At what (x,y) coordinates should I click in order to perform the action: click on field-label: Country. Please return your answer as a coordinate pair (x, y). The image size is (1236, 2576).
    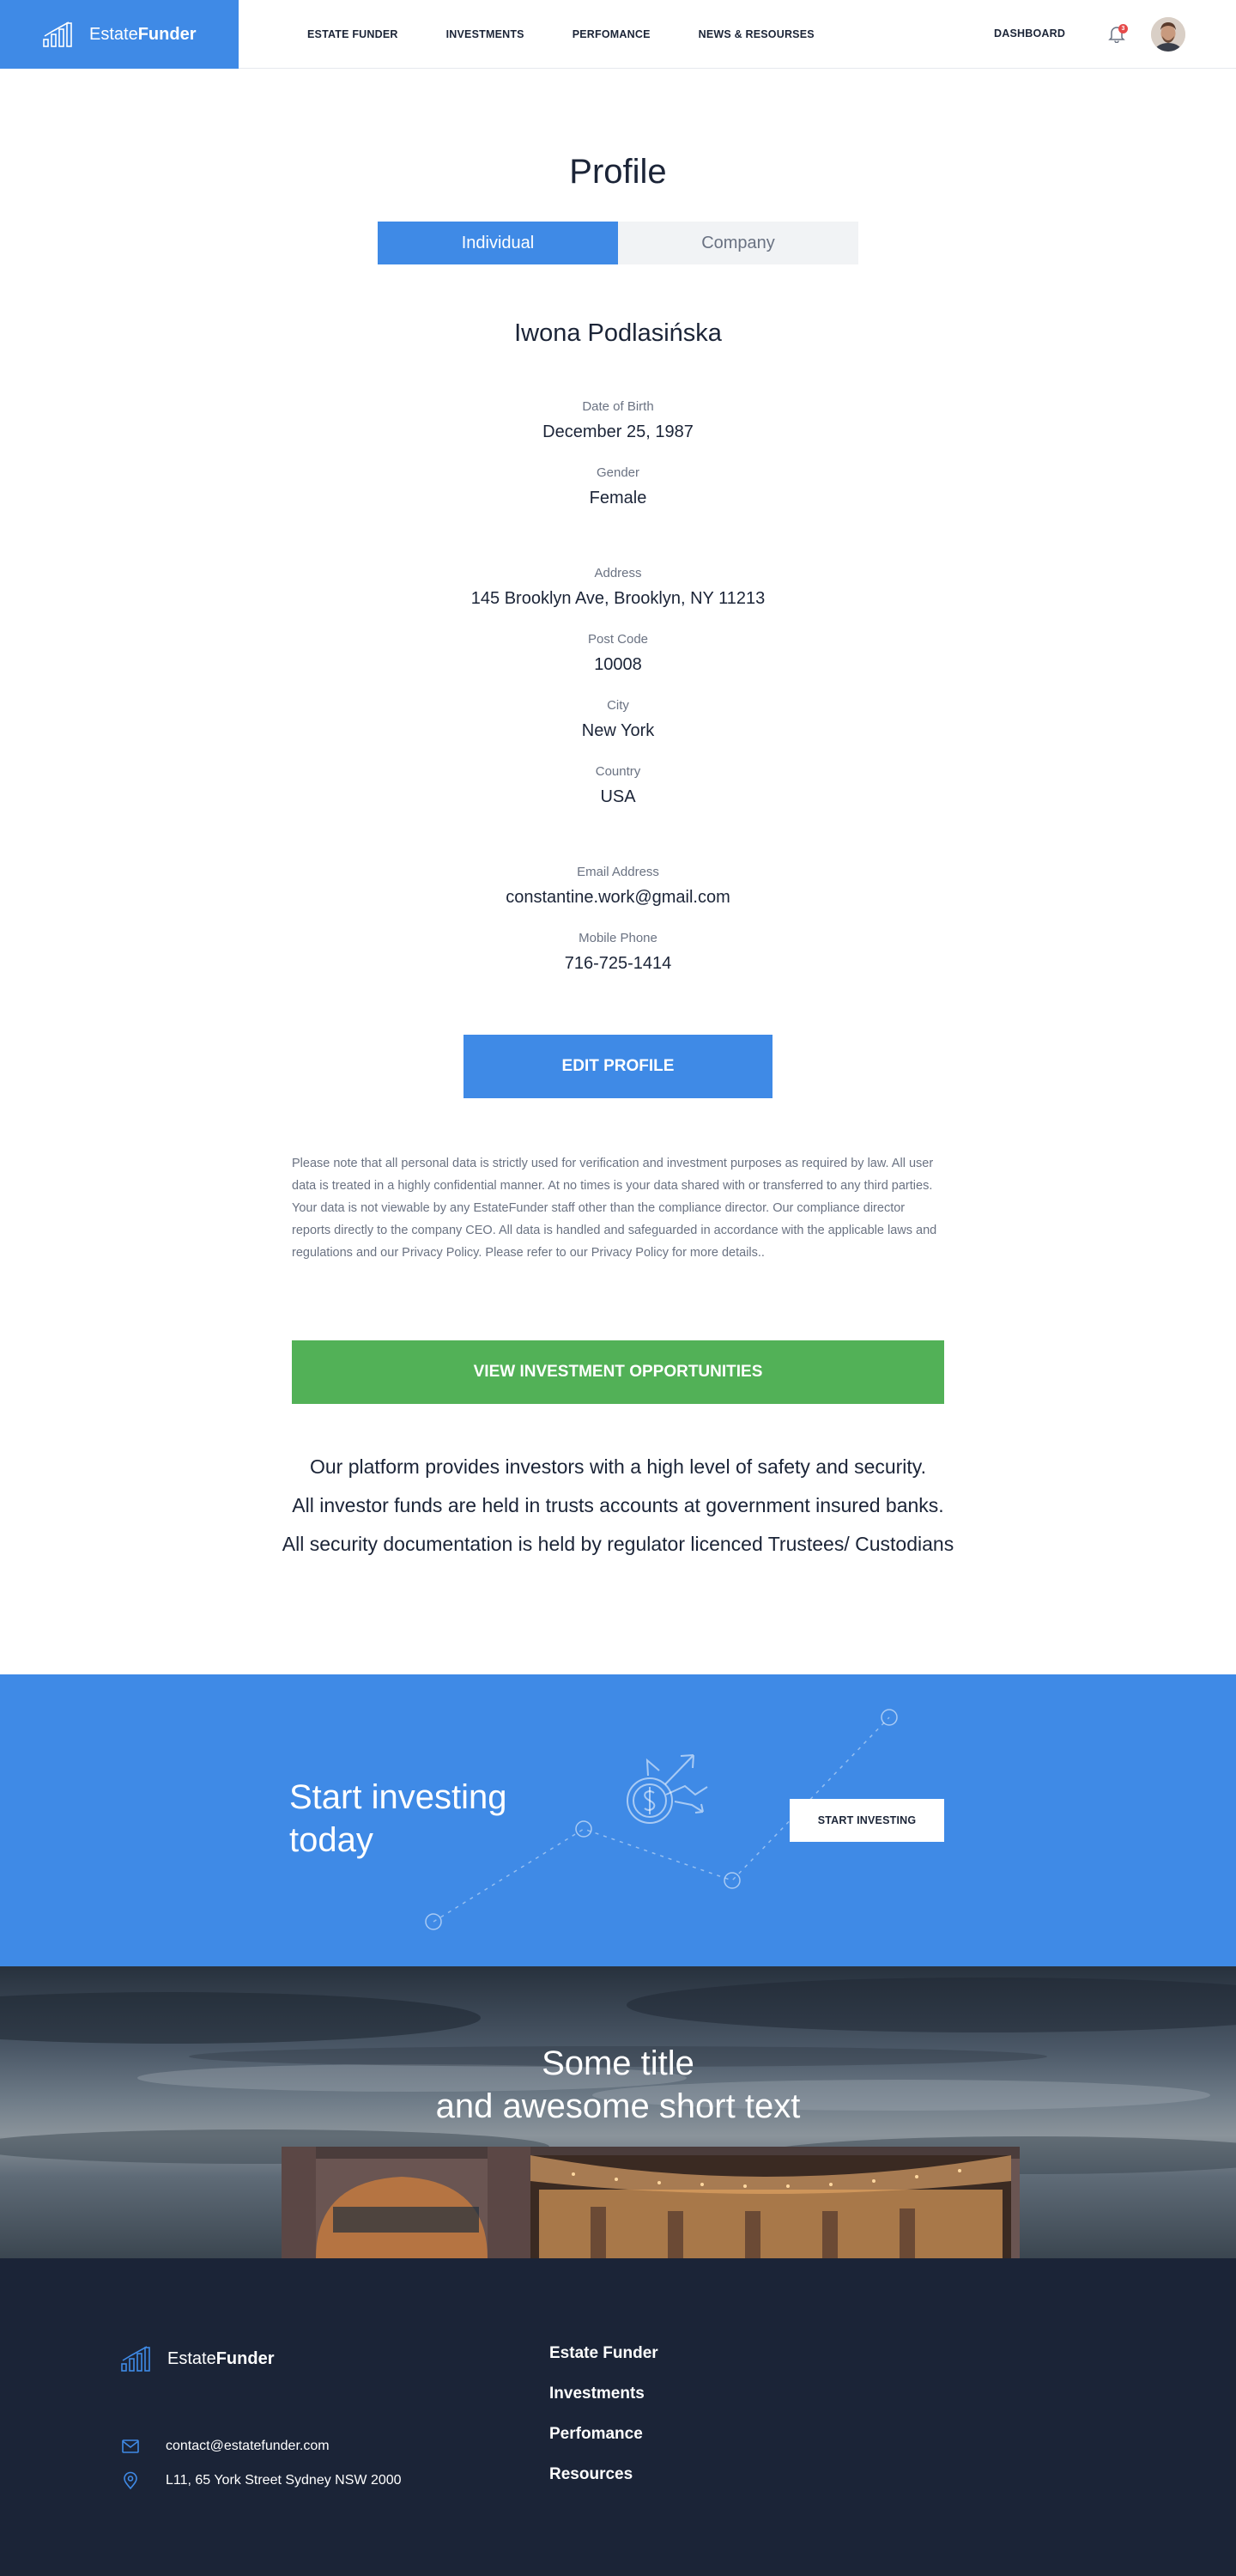
    Looking at the image, I should click on (618, 771).